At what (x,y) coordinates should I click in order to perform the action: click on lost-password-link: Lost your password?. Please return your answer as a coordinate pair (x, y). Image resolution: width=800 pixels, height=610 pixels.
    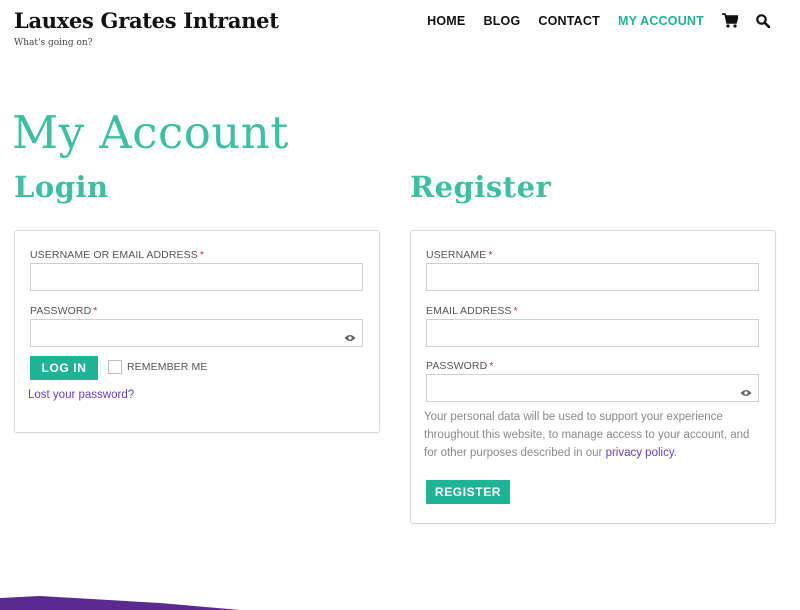
    Looking at the image, I should click on (81, 395).